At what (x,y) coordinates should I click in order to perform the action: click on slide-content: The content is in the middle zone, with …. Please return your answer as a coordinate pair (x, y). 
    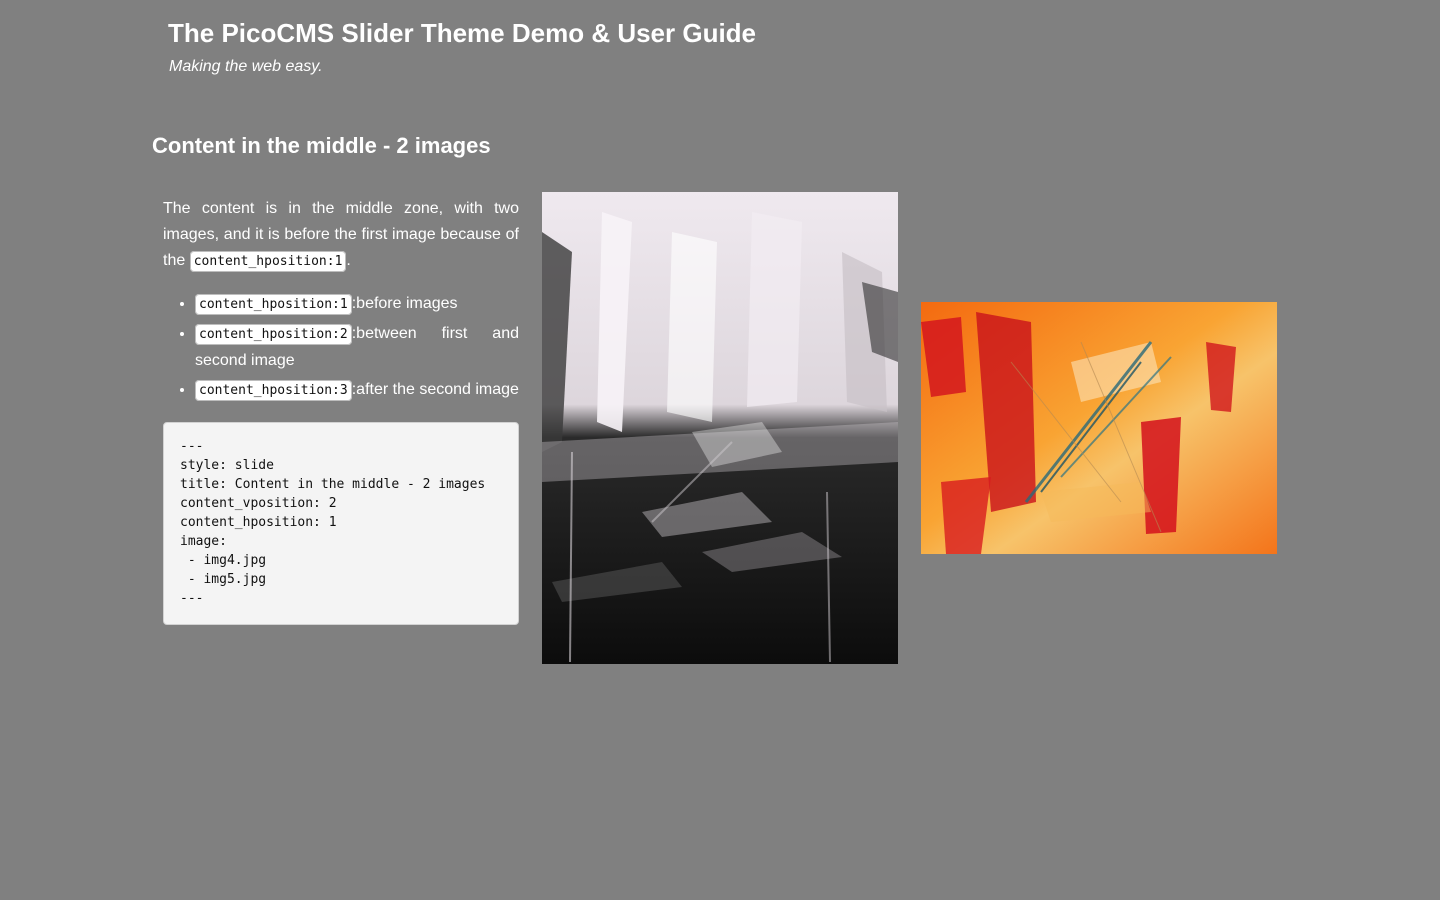
    Looking at the image, I should click on (341, 410).